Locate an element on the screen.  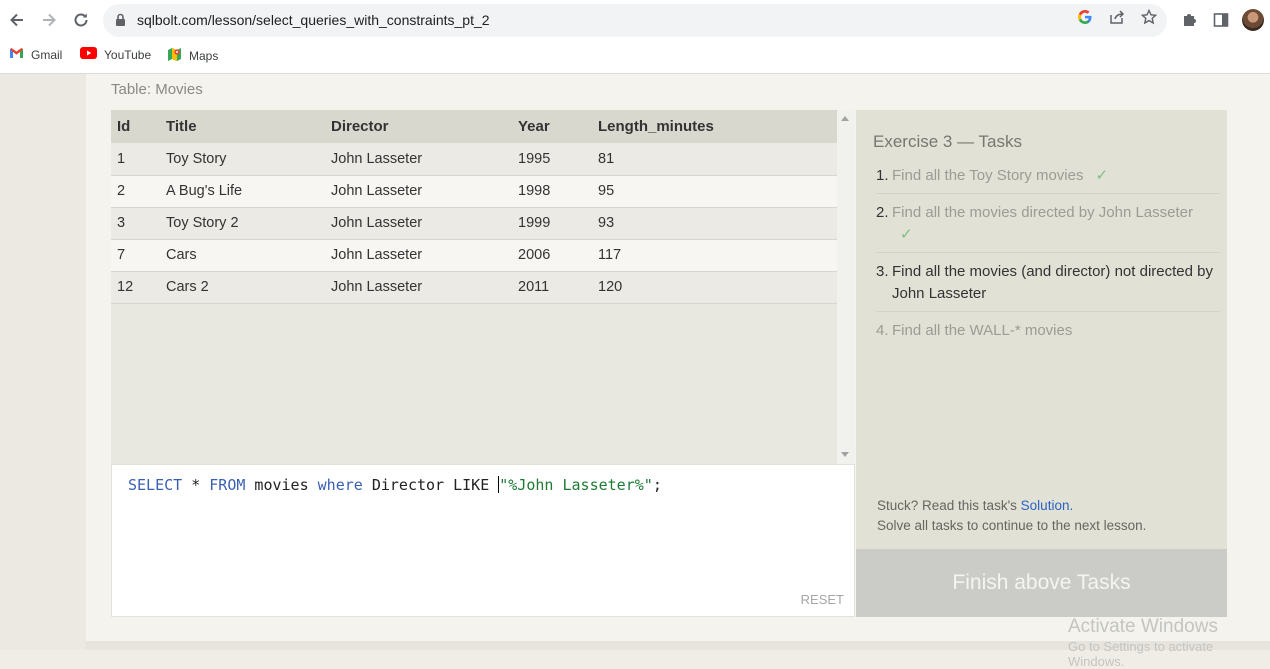
sql-keyword: FROM is located at coordinates (227, 485).